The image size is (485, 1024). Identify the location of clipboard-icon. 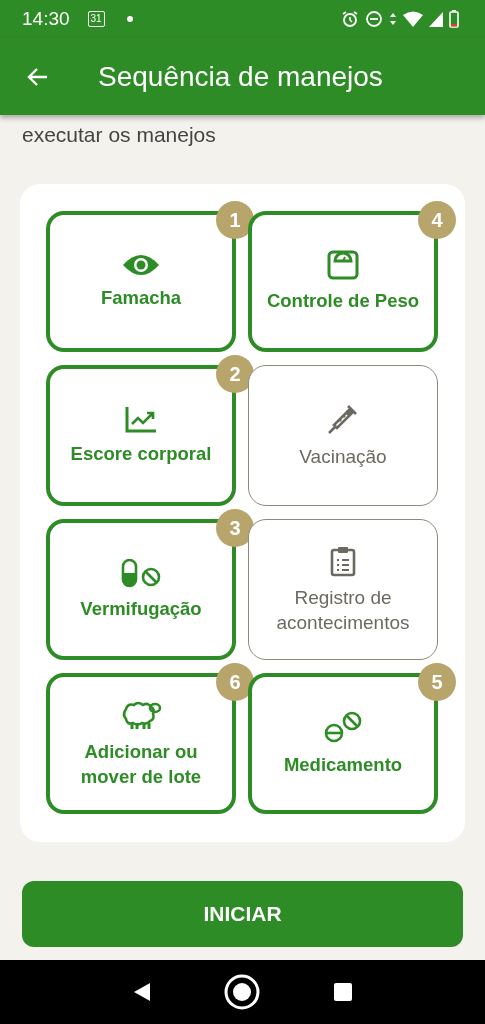
(343, 560).